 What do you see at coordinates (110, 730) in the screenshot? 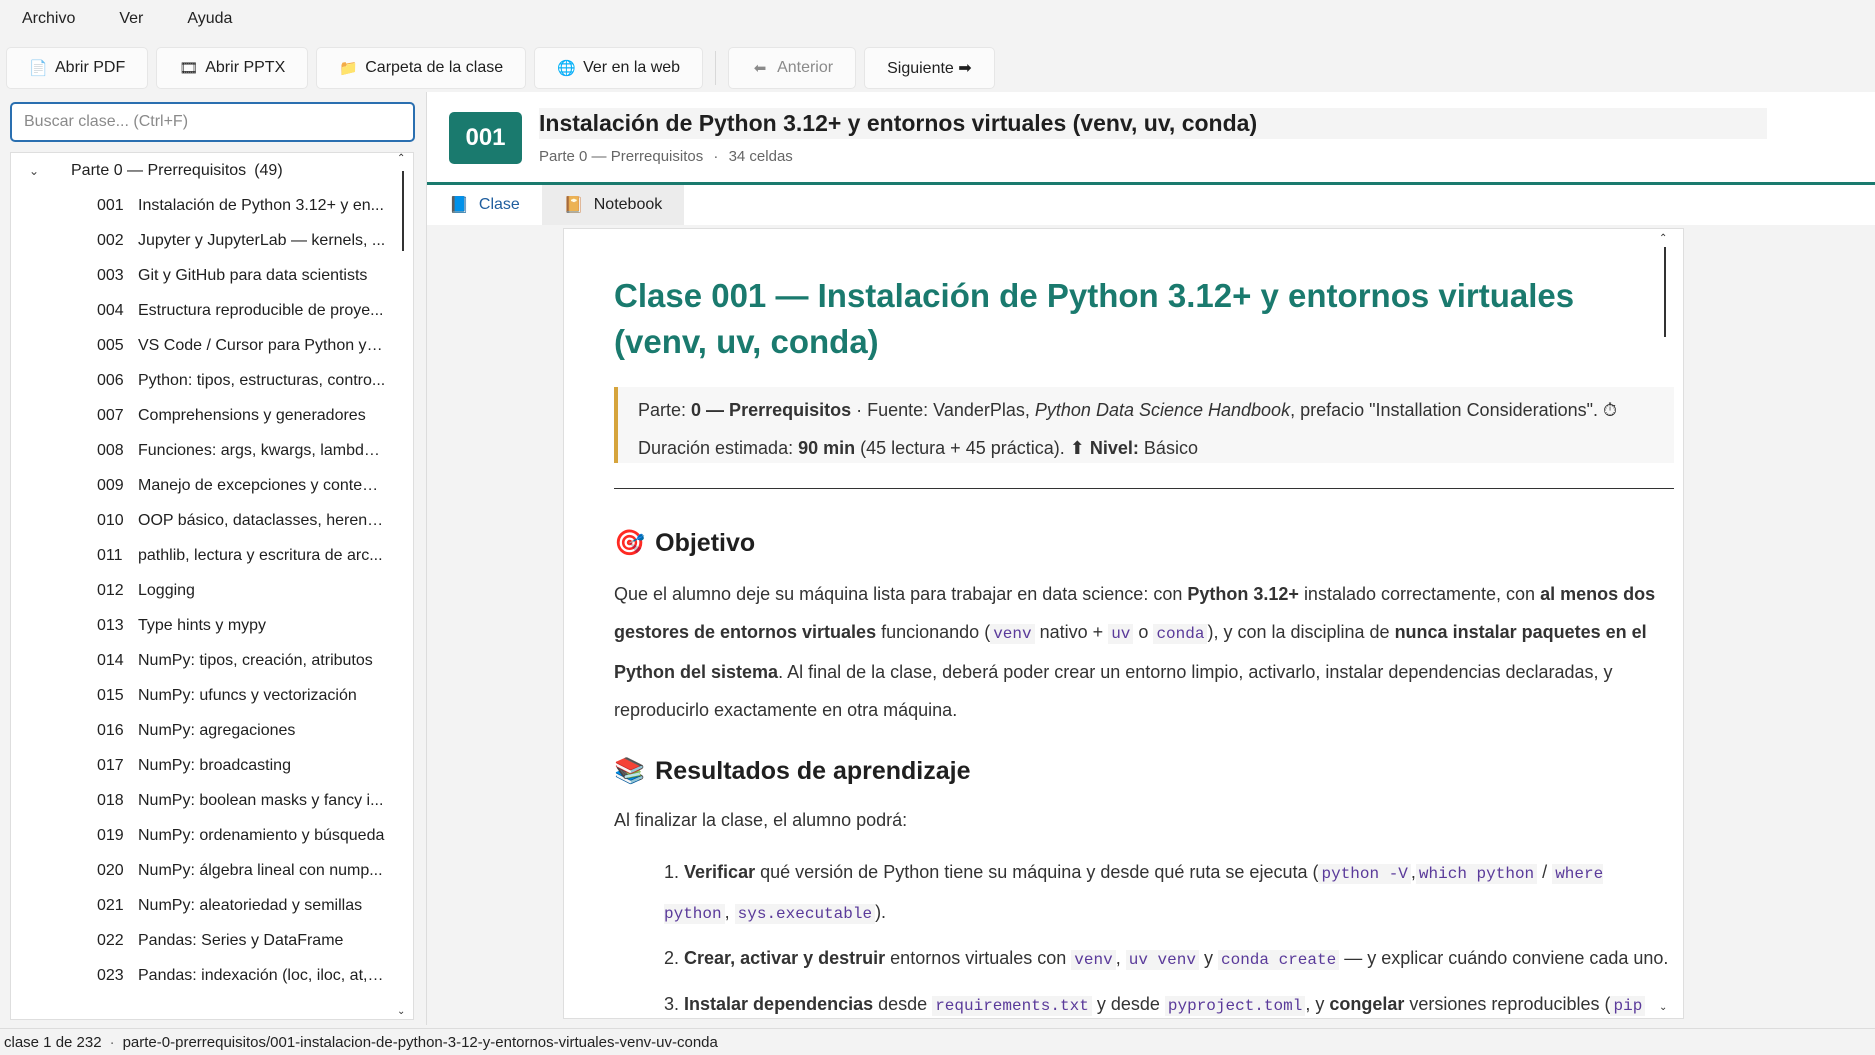
I see `tree-item-number: 016` at bounding box center [110, 730].